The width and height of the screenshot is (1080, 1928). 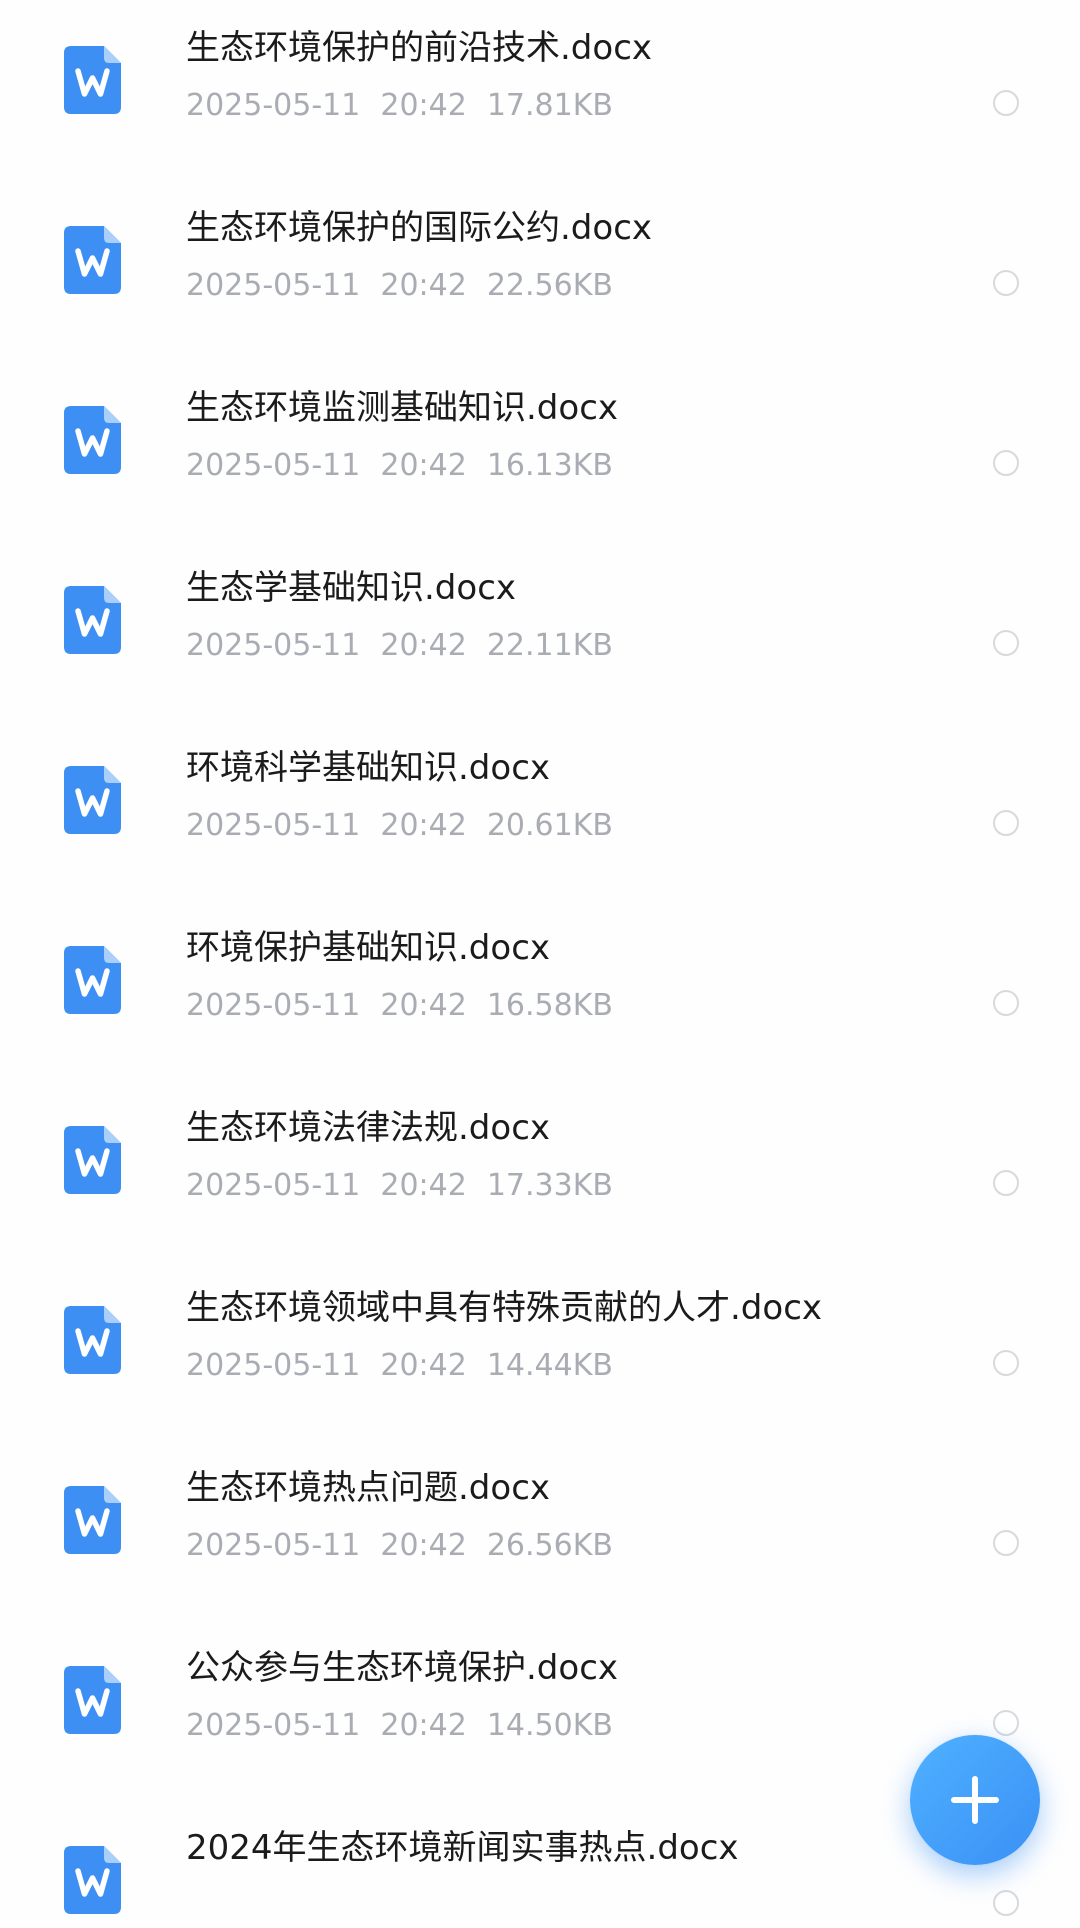 What do you see at coordinates (368, 948) in the screenshot?
I see `file-name: 环境保护基础知识.docx` at bounding box center [368, 948].